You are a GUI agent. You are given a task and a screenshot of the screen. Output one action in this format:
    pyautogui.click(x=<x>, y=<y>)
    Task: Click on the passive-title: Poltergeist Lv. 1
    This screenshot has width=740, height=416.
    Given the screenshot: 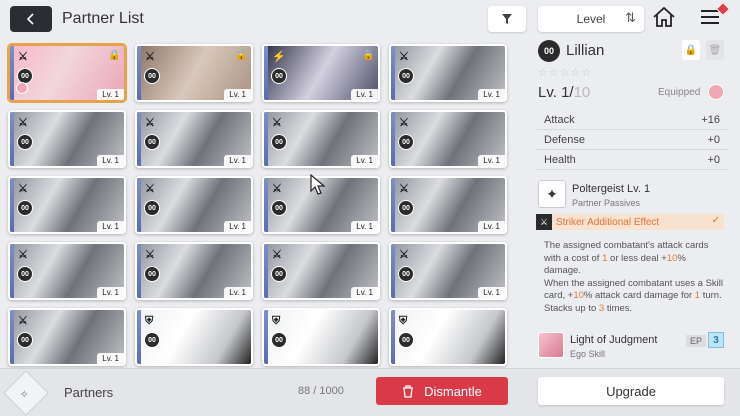 What is the action you would take?
    pyautogui.click(x=611, y=189)
    